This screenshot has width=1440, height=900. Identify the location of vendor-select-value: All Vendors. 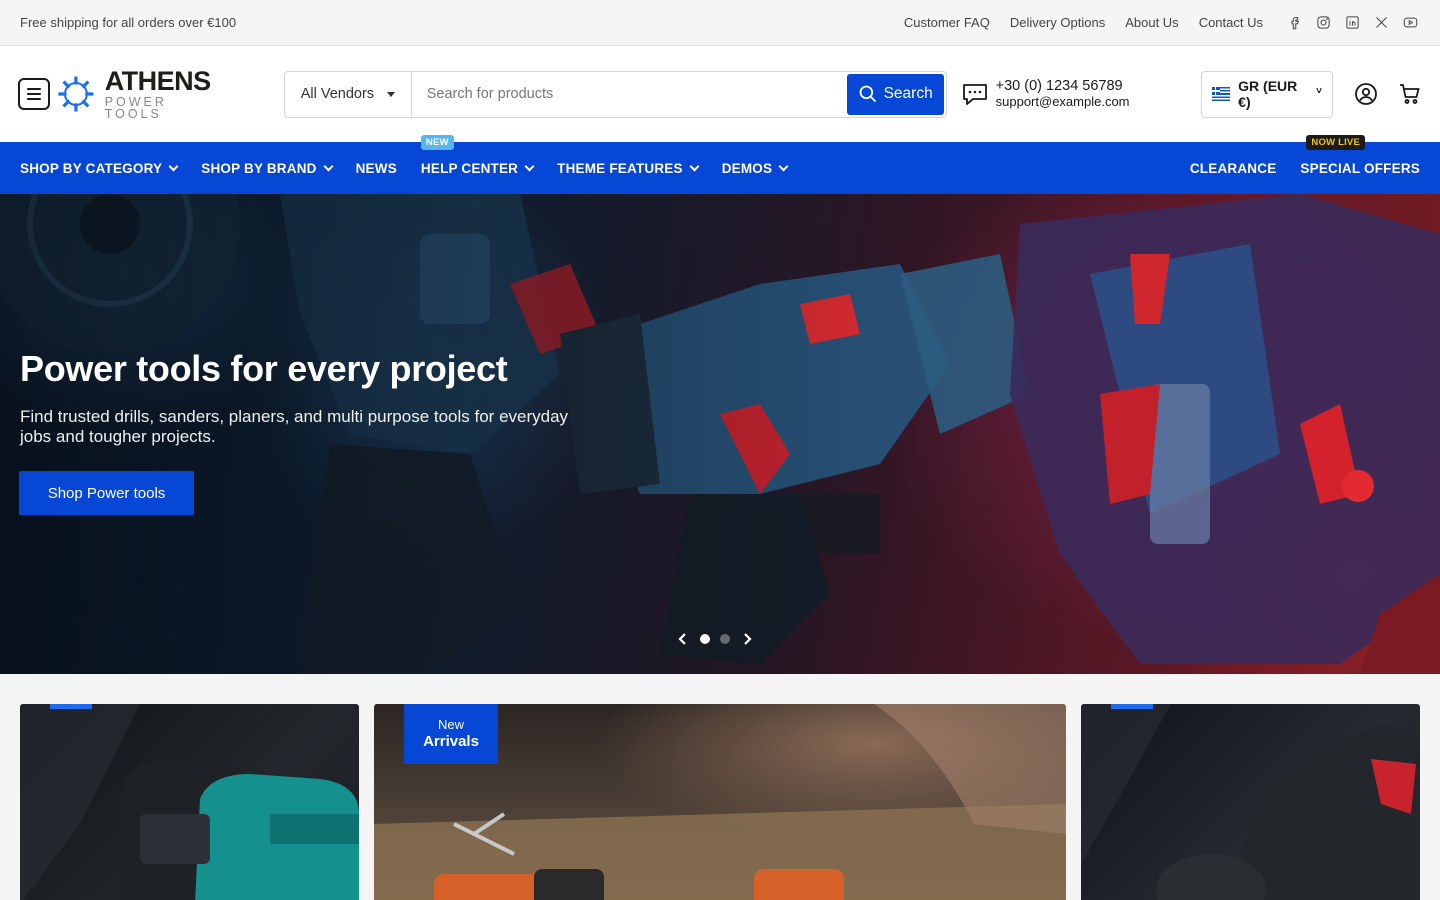
(337, 94).